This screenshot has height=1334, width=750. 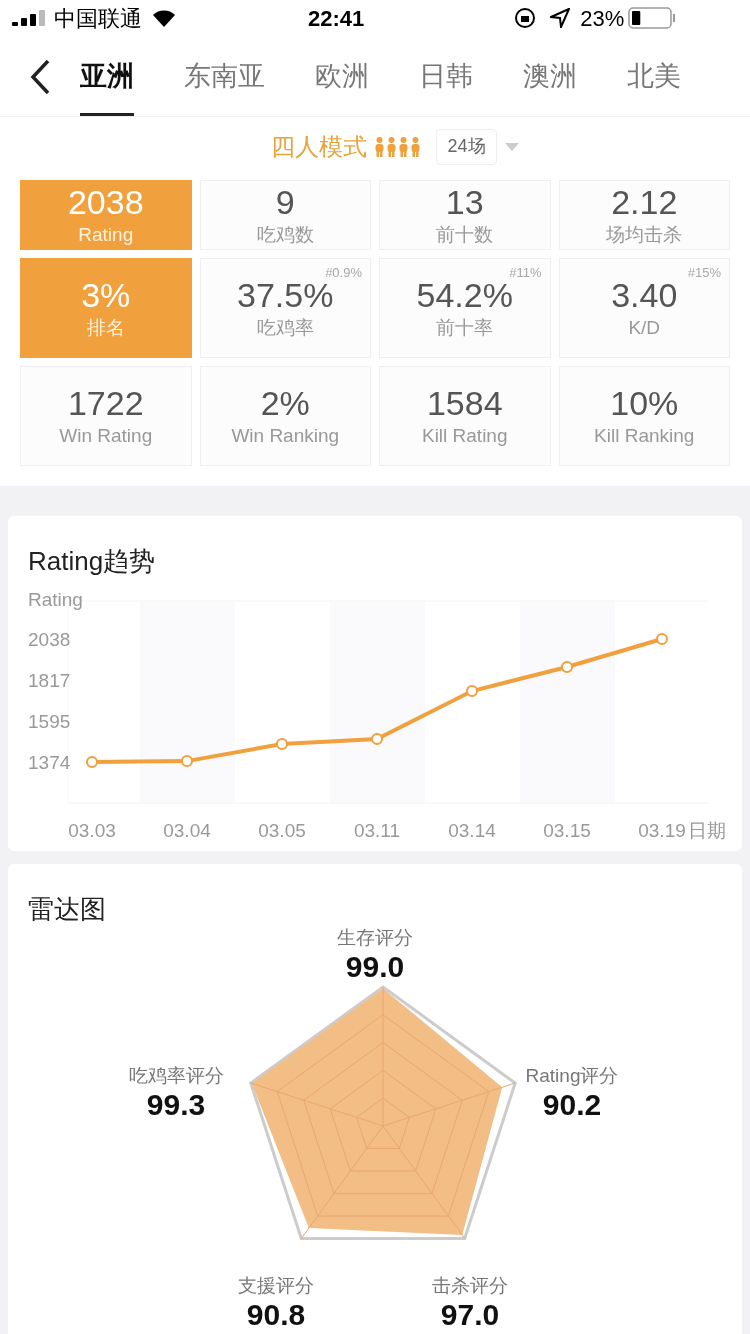 What do you see at coordinates (319, 146) in the screenshot?
I see `mode-label: 四人模式` at bounding box center [319, 146].